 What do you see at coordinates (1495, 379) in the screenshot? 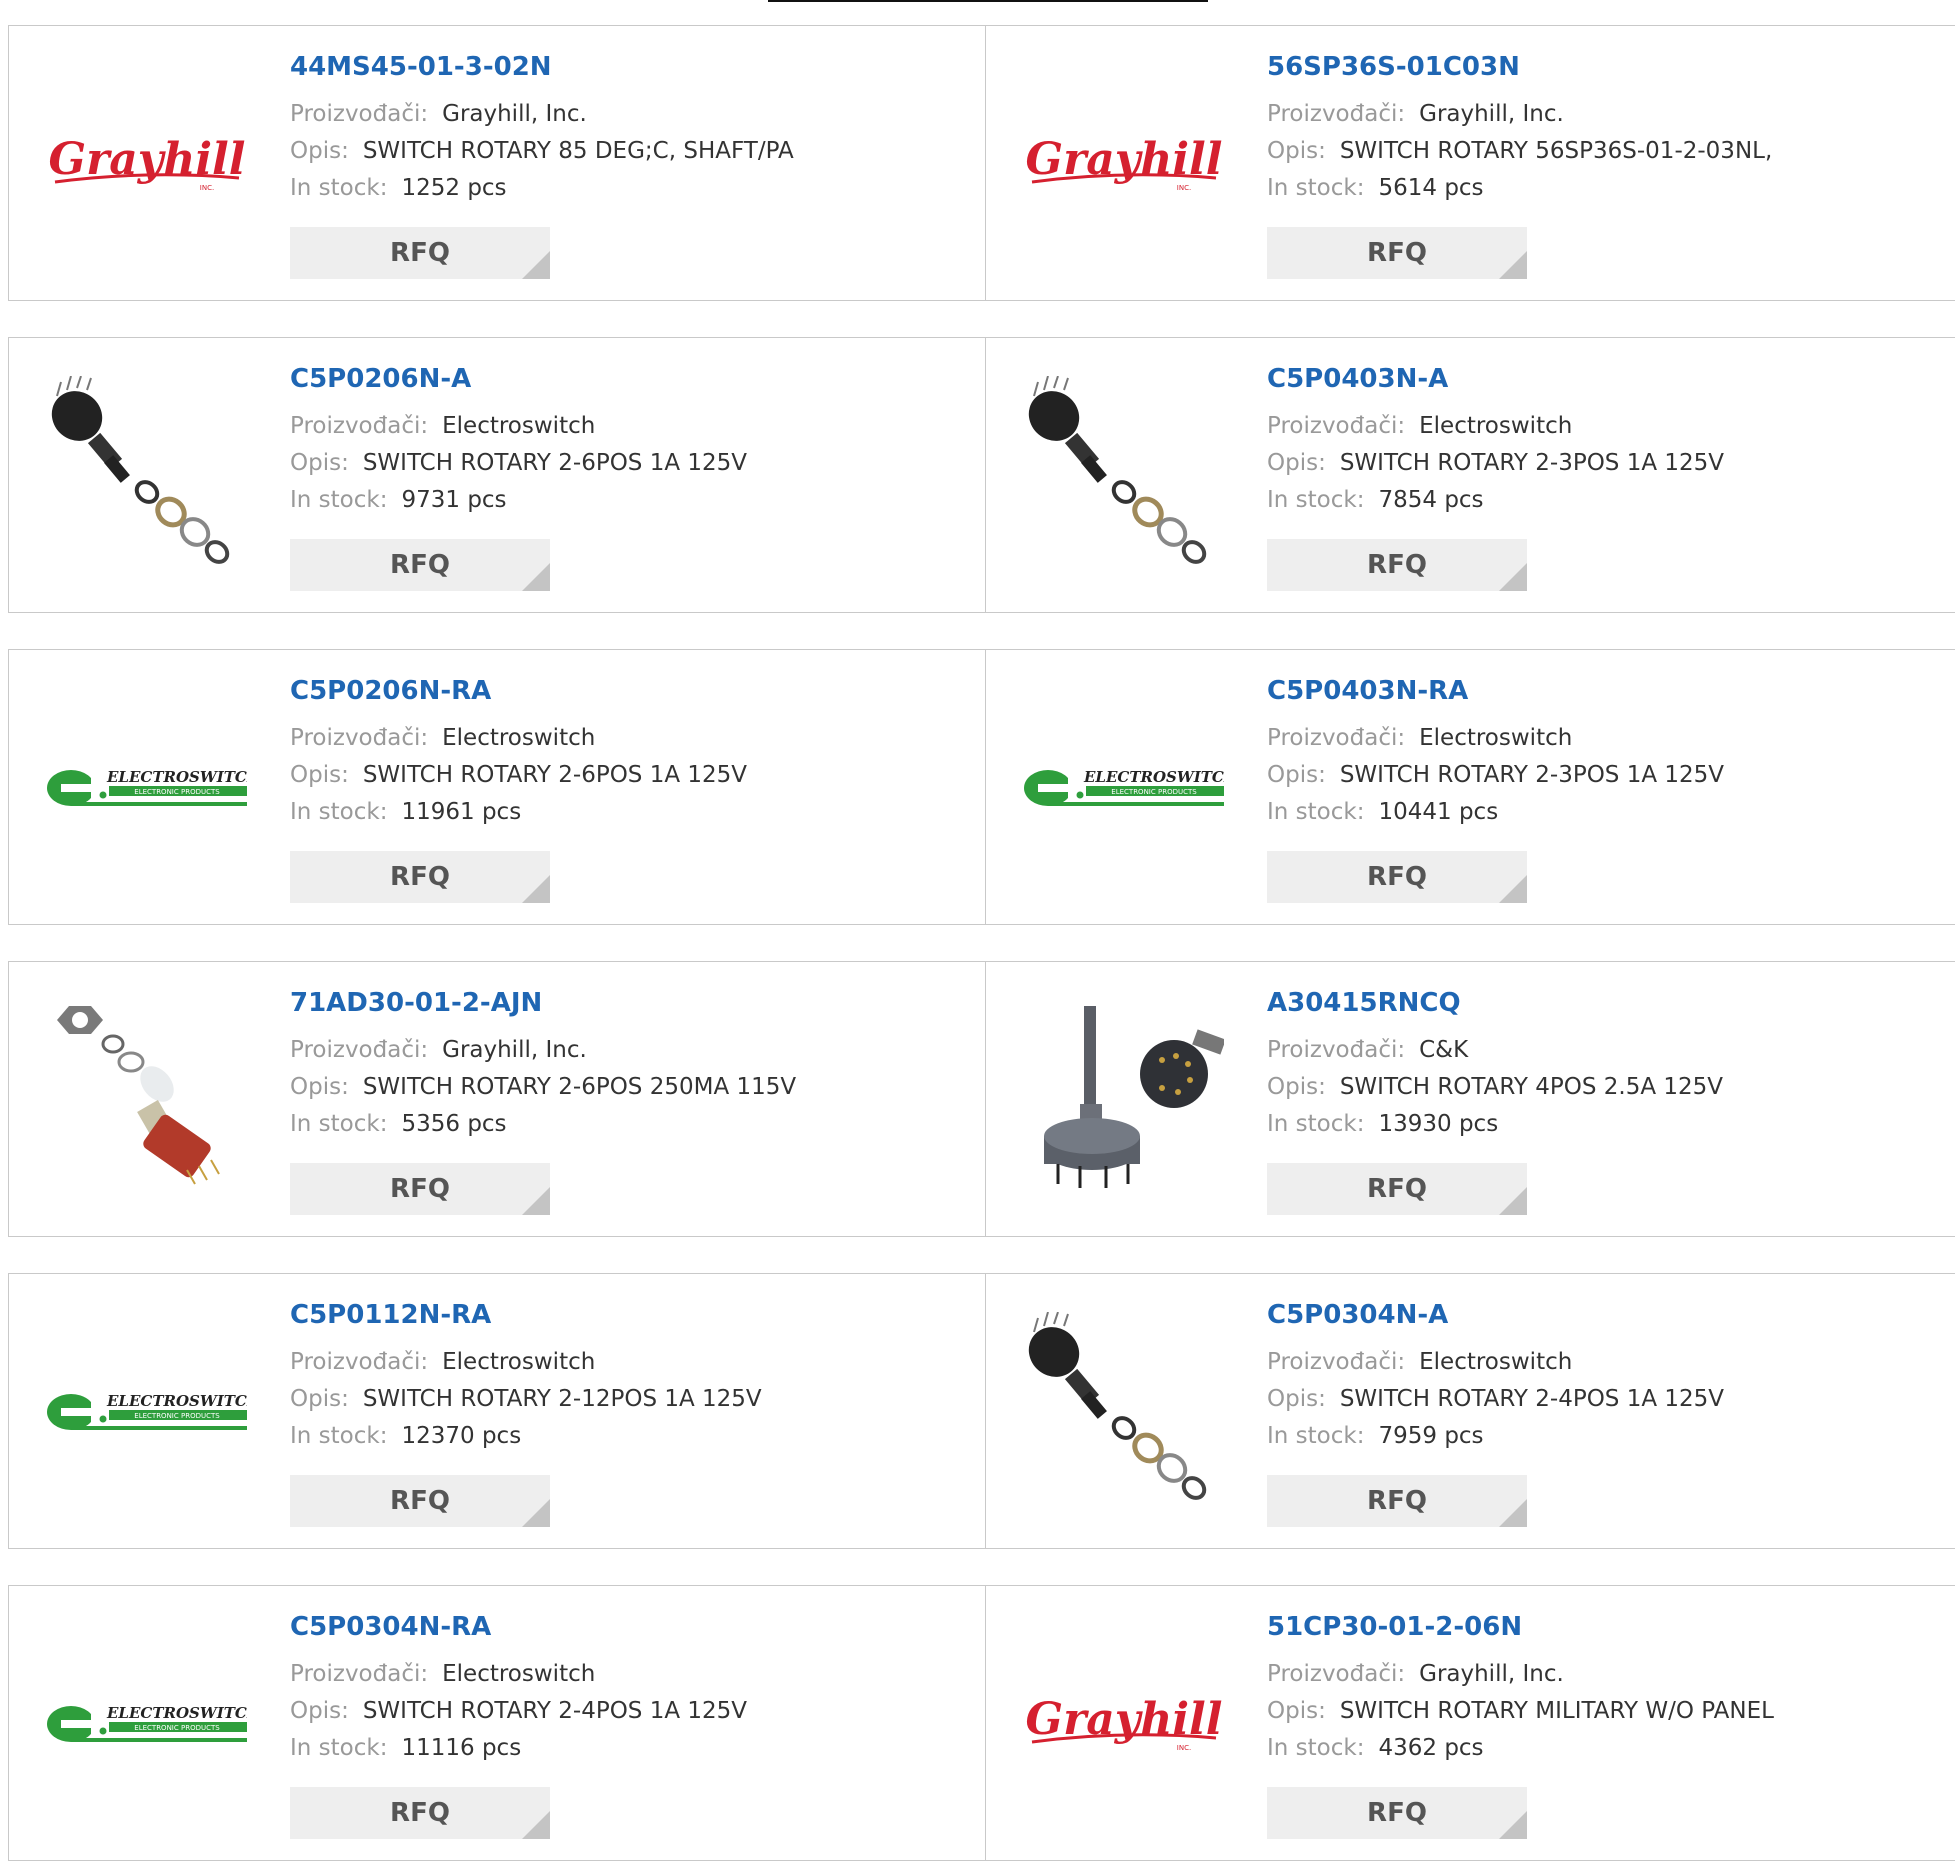
I see `part-number-link: C5P0403N-A` at bounding box center [1495, 379].